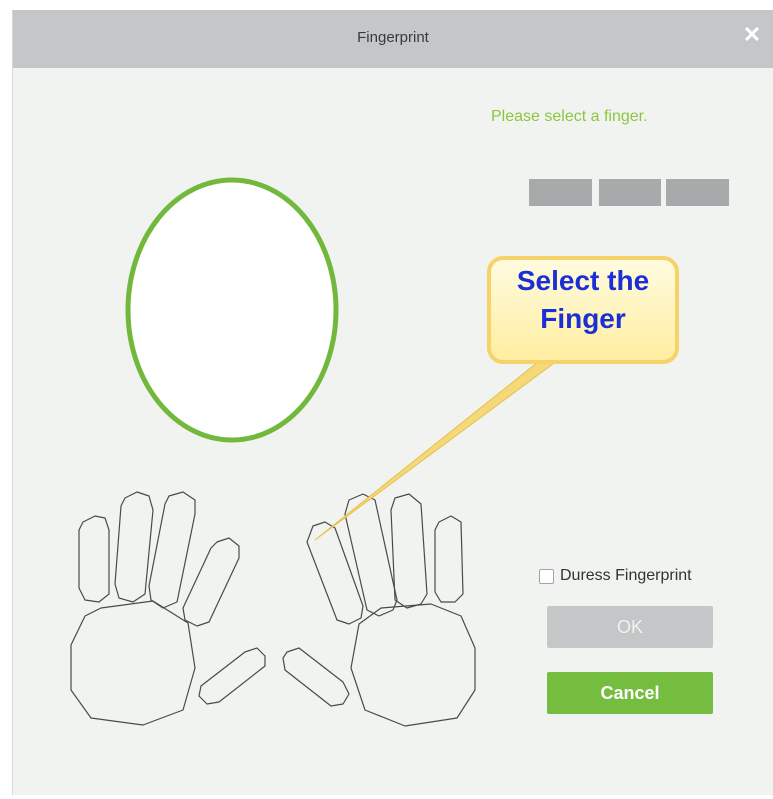  Describe the element at coordinates (94, 559) in the screenshot. I see `left-pinky-finger` at that location.